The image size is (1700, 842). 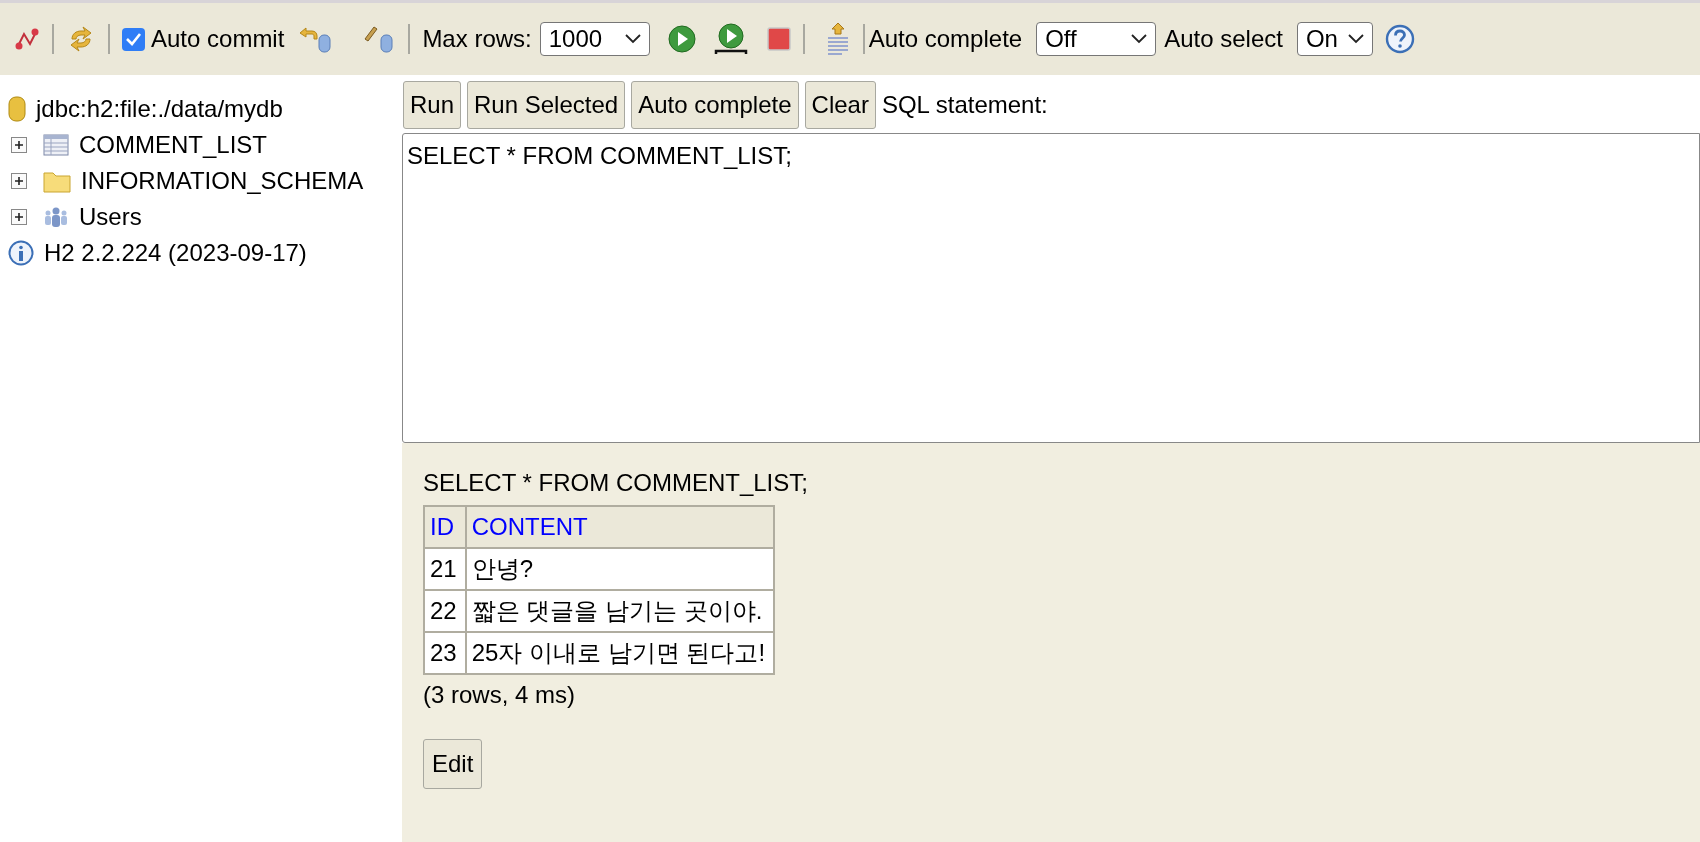 I want to click on toolbar-button: Auto complete, so click(x=715, y=105).